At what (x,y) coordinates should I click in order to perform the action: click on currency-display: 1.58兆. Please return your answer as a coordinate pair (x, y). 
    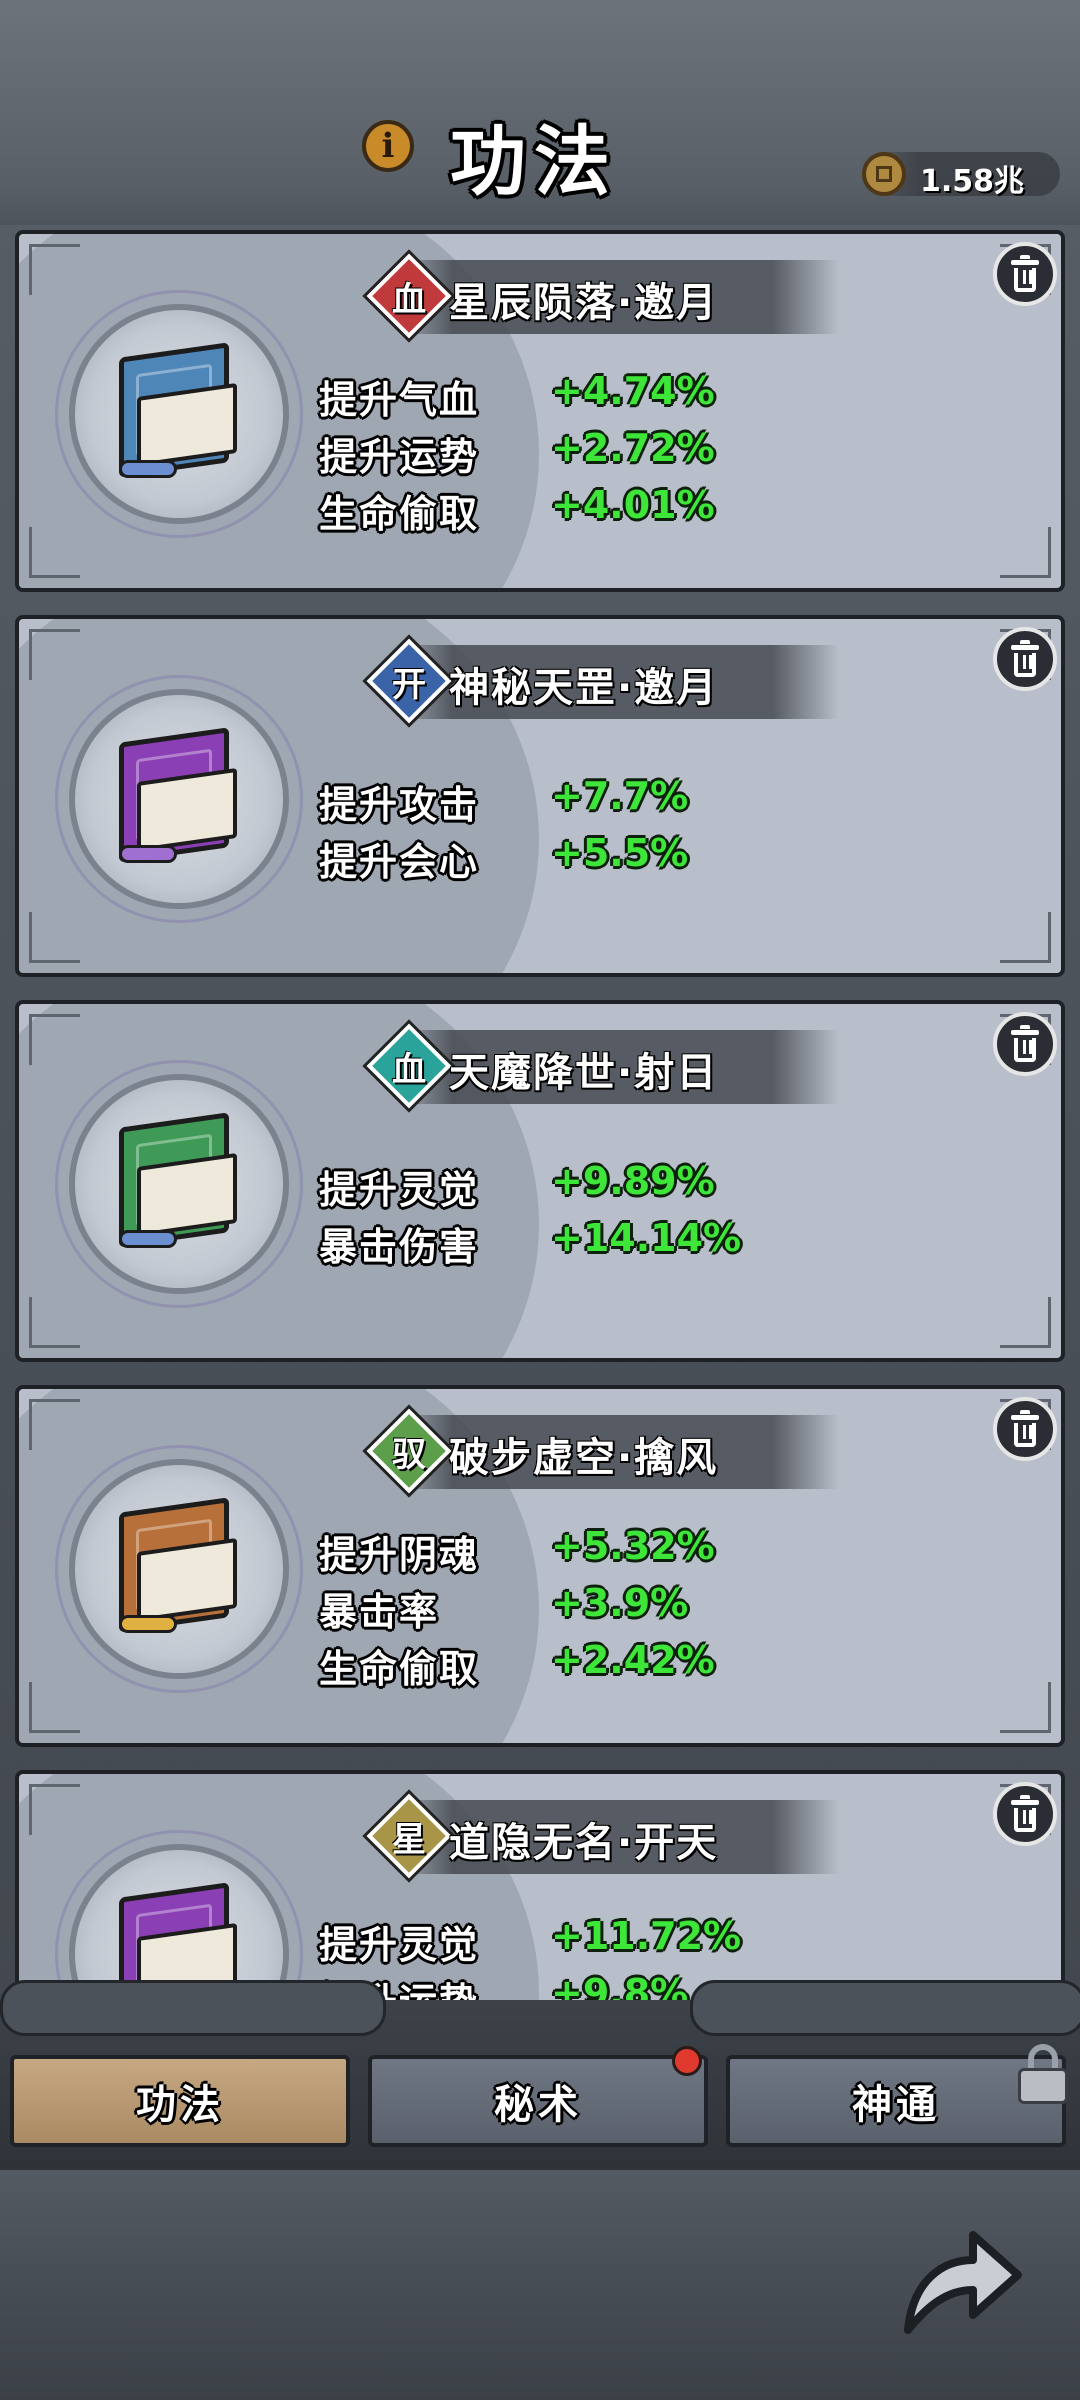
    Looking at the image, I should click on (960, 175).